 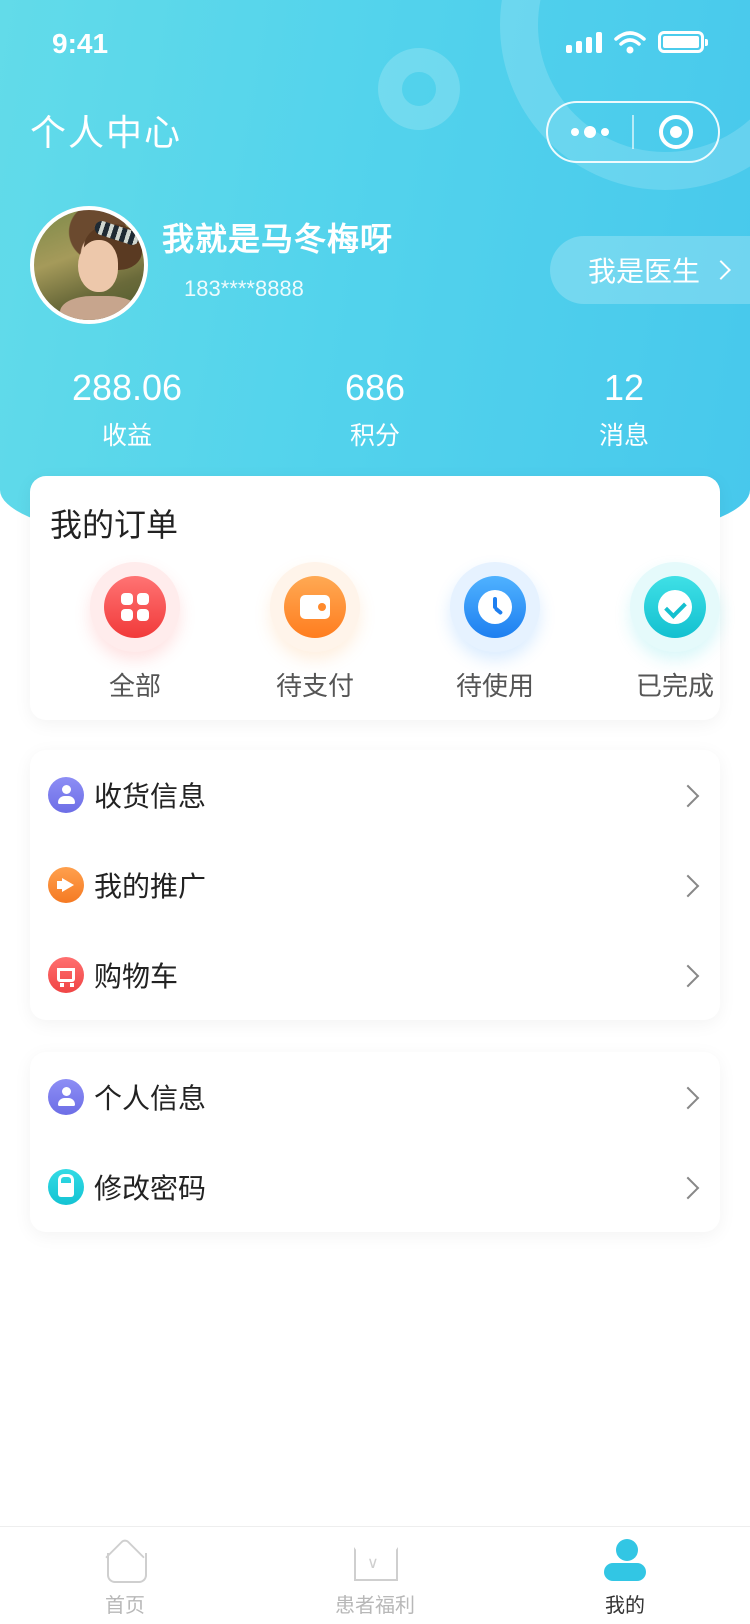 I want to click on stat-points: 686 积分, so click(x=375, y=410).